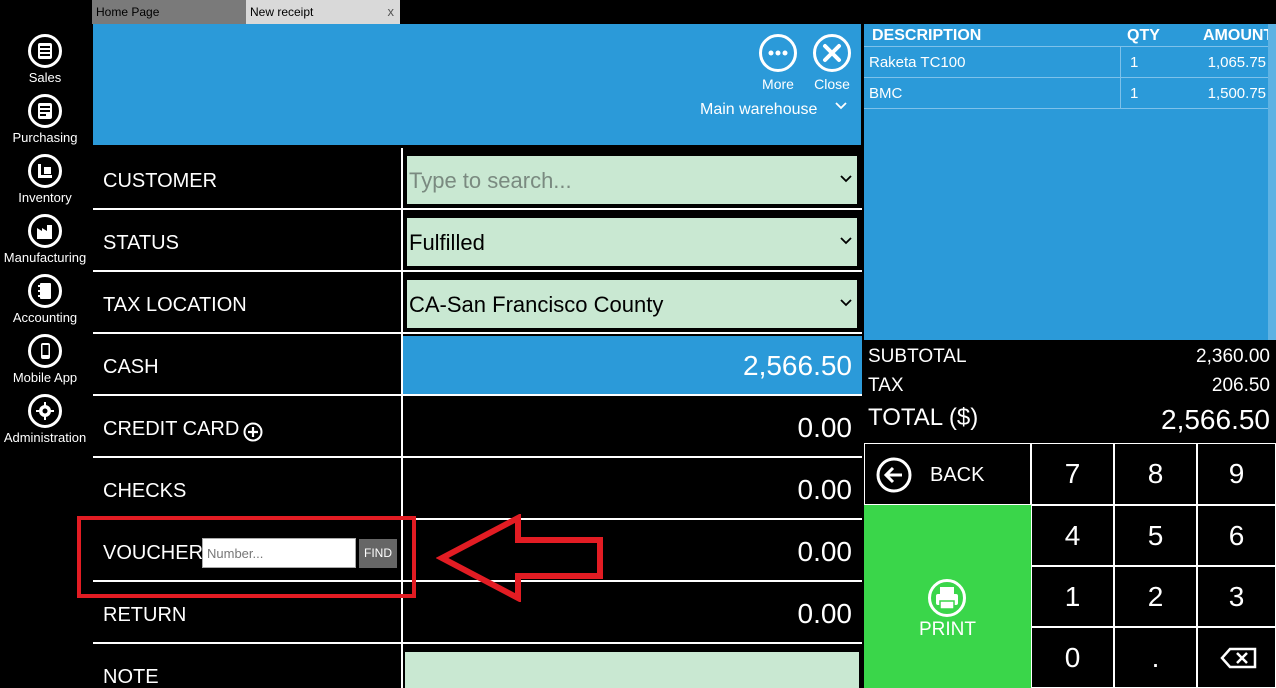  What do you see at coordinates (536, 304) in the screenshot?
I see `tax-location-value: CA-San Francisco County` at bounding box center [536, 304].